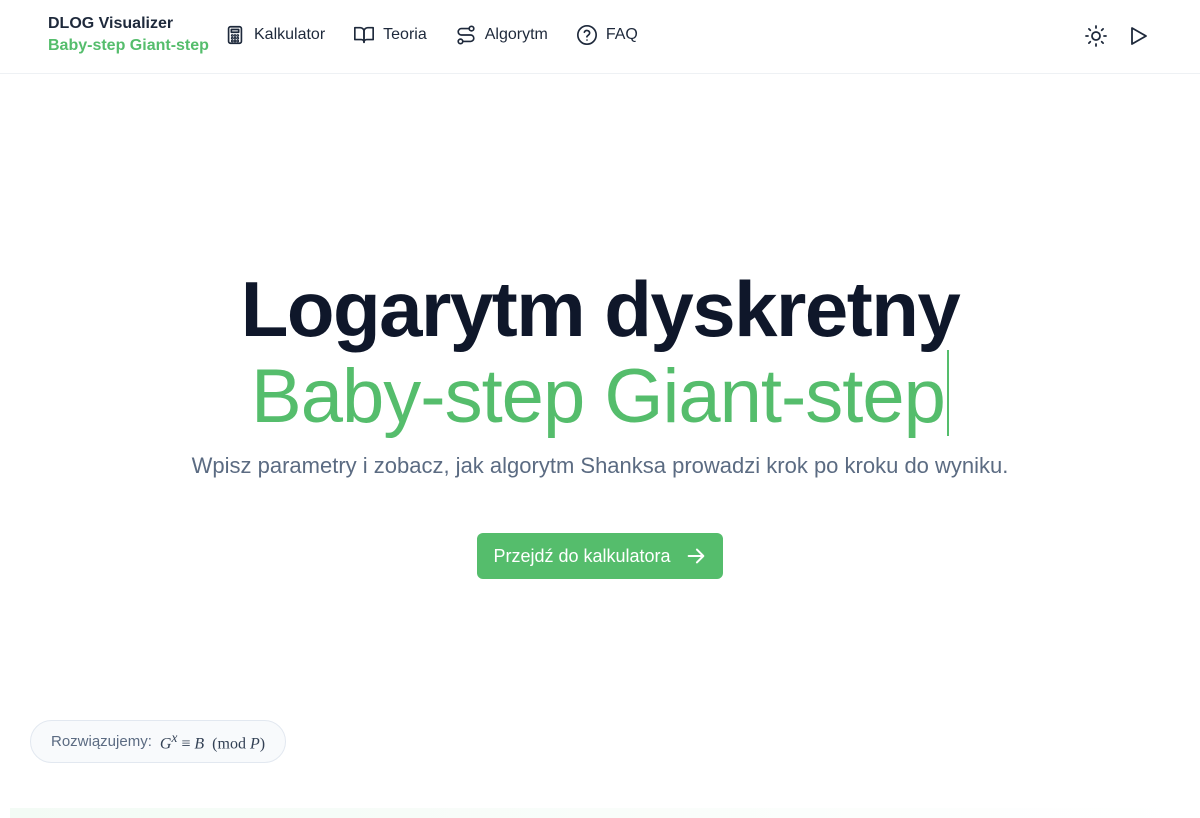 This screenshot has height=818, width=1200. I want to click on nav-label: Teoria, so click(405, 34).